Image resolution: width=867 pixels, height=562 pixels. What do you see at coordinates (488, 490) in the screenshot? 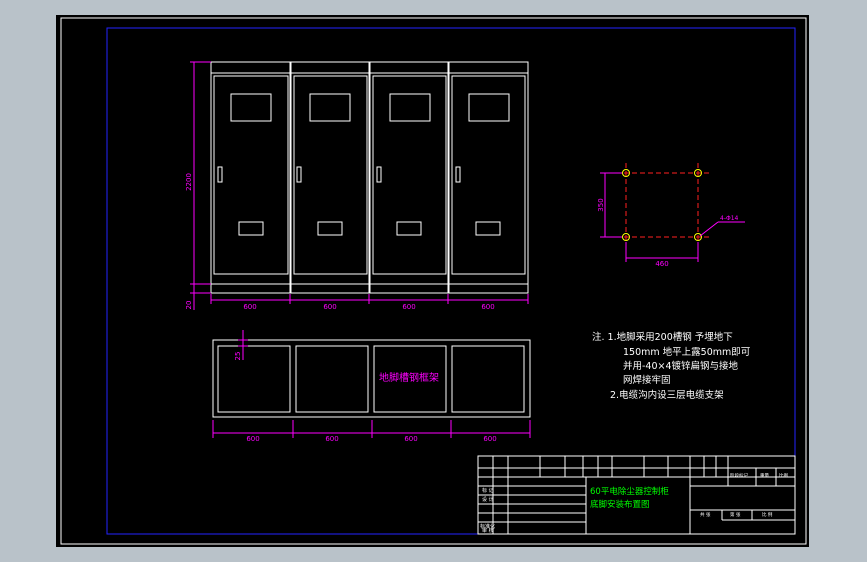
I see `title-label-1: 标 记` at bounding box center [488, 490].